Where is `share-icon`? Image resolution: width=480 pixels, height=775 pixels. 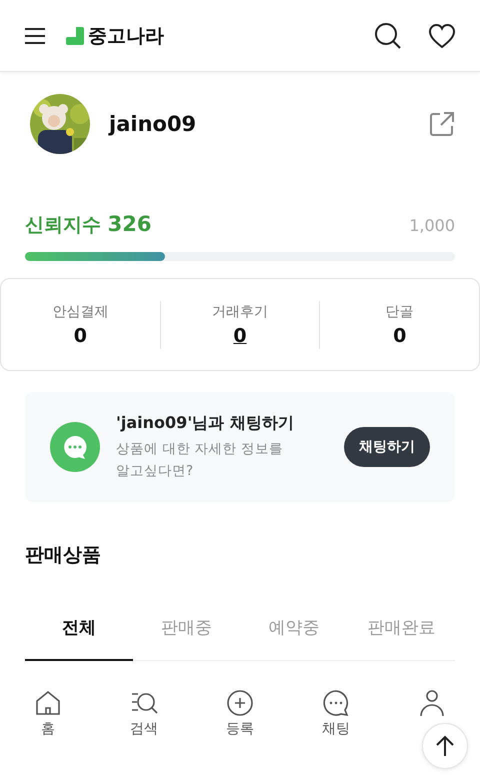
share-icon is located at coordinates (442, 124).